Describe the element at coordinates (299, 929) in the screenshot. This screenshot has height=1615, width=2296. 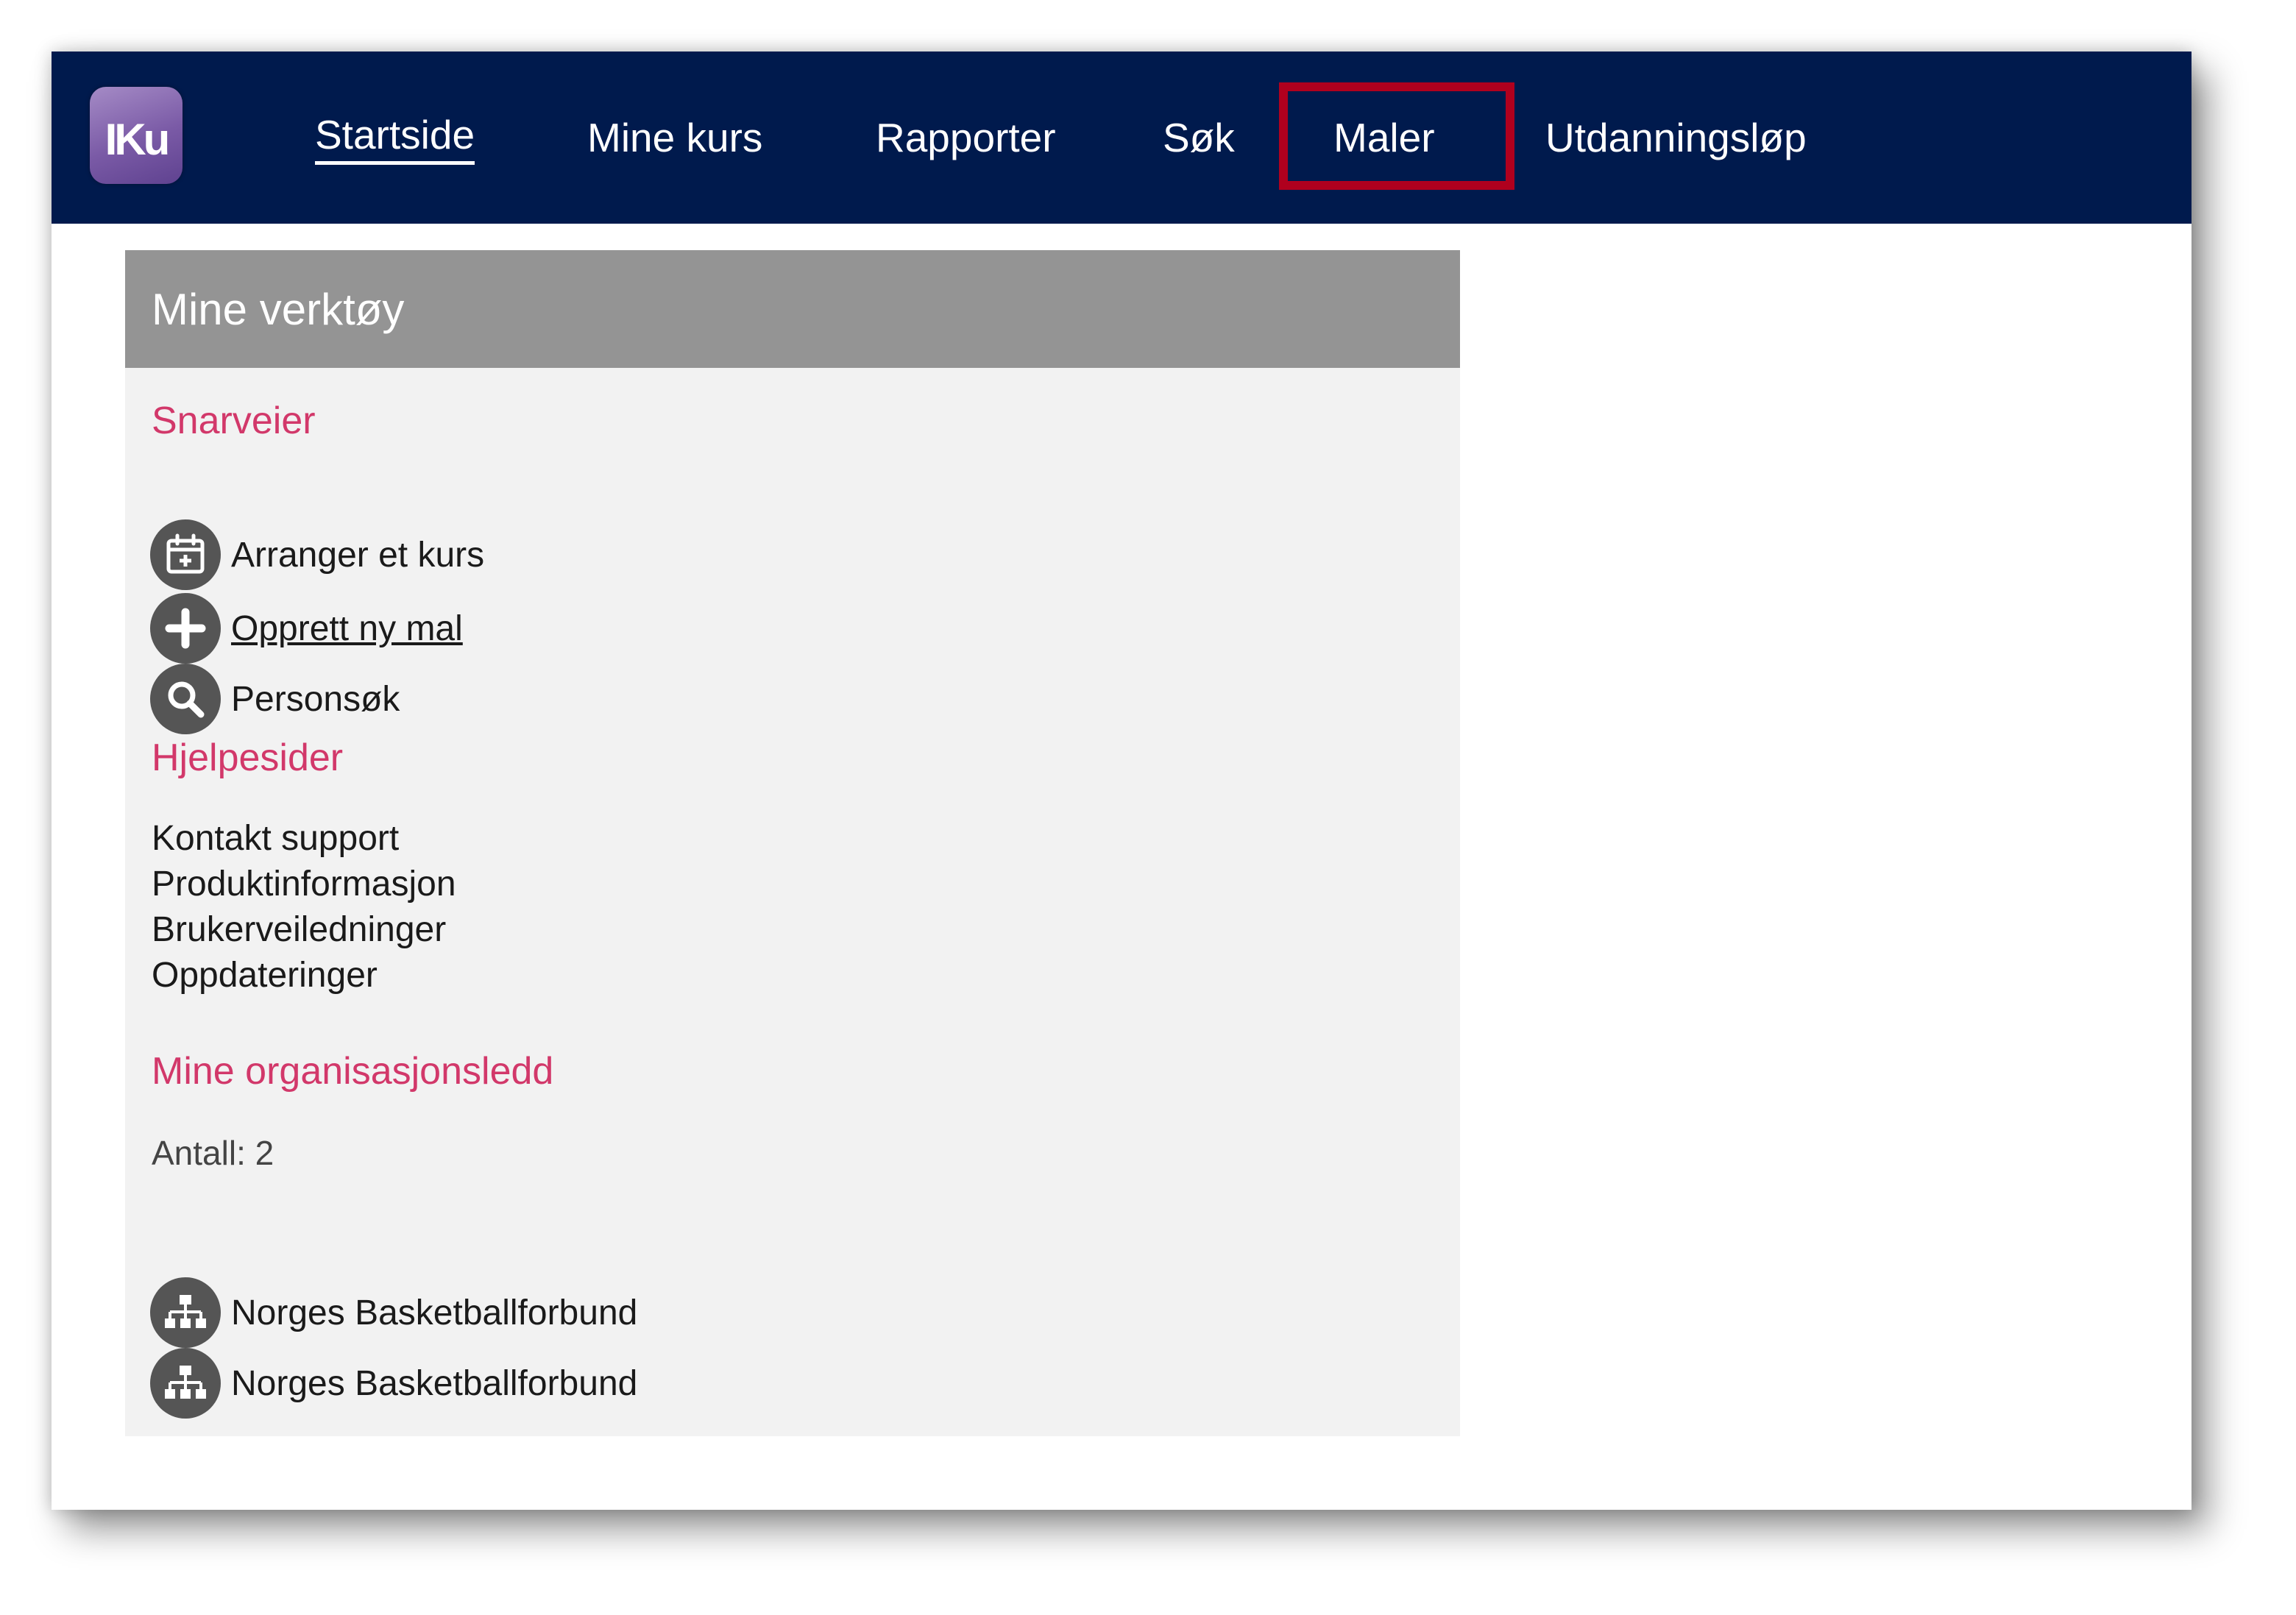
I see `help-link-brukerveiledninger: Brukerveiledninger` at that location.